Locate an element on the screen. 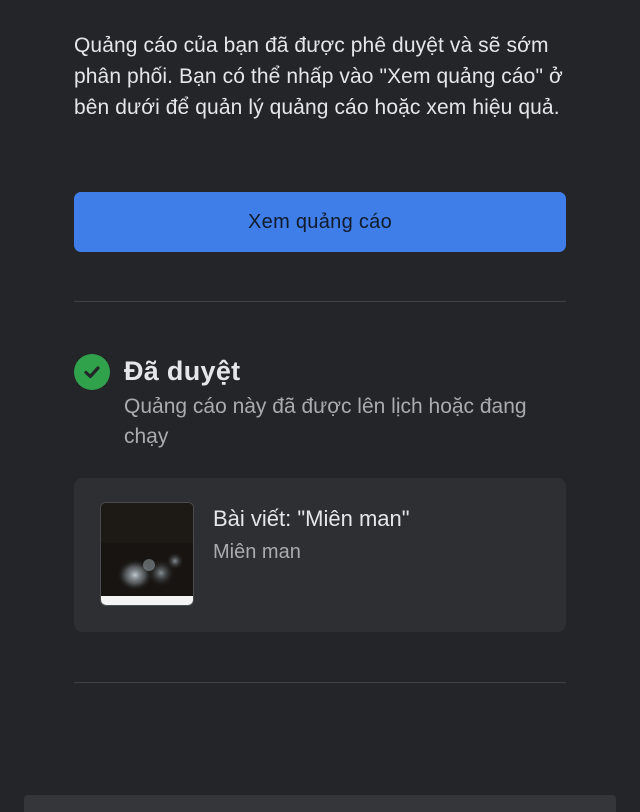  post-thumbnail is located at coordinates (147, 554).